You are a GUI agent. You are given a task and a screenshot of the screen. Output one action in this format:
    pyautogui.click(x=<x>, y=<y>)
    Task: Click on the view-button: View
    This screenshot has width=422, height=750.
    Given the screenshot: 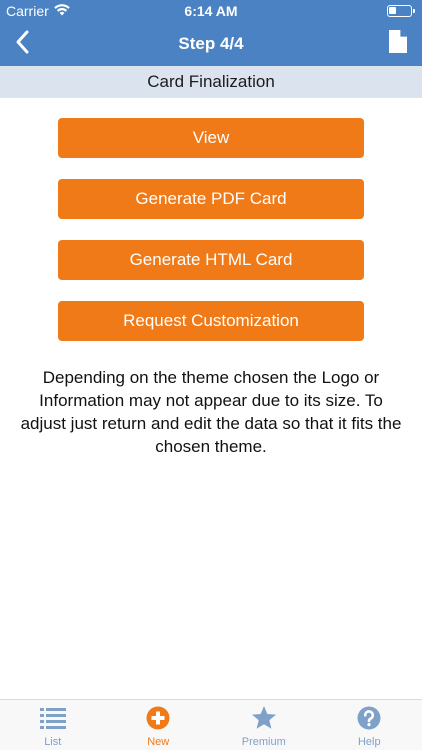 What is the action you would take?
    pyautogui.click(x=211, y=138)
    